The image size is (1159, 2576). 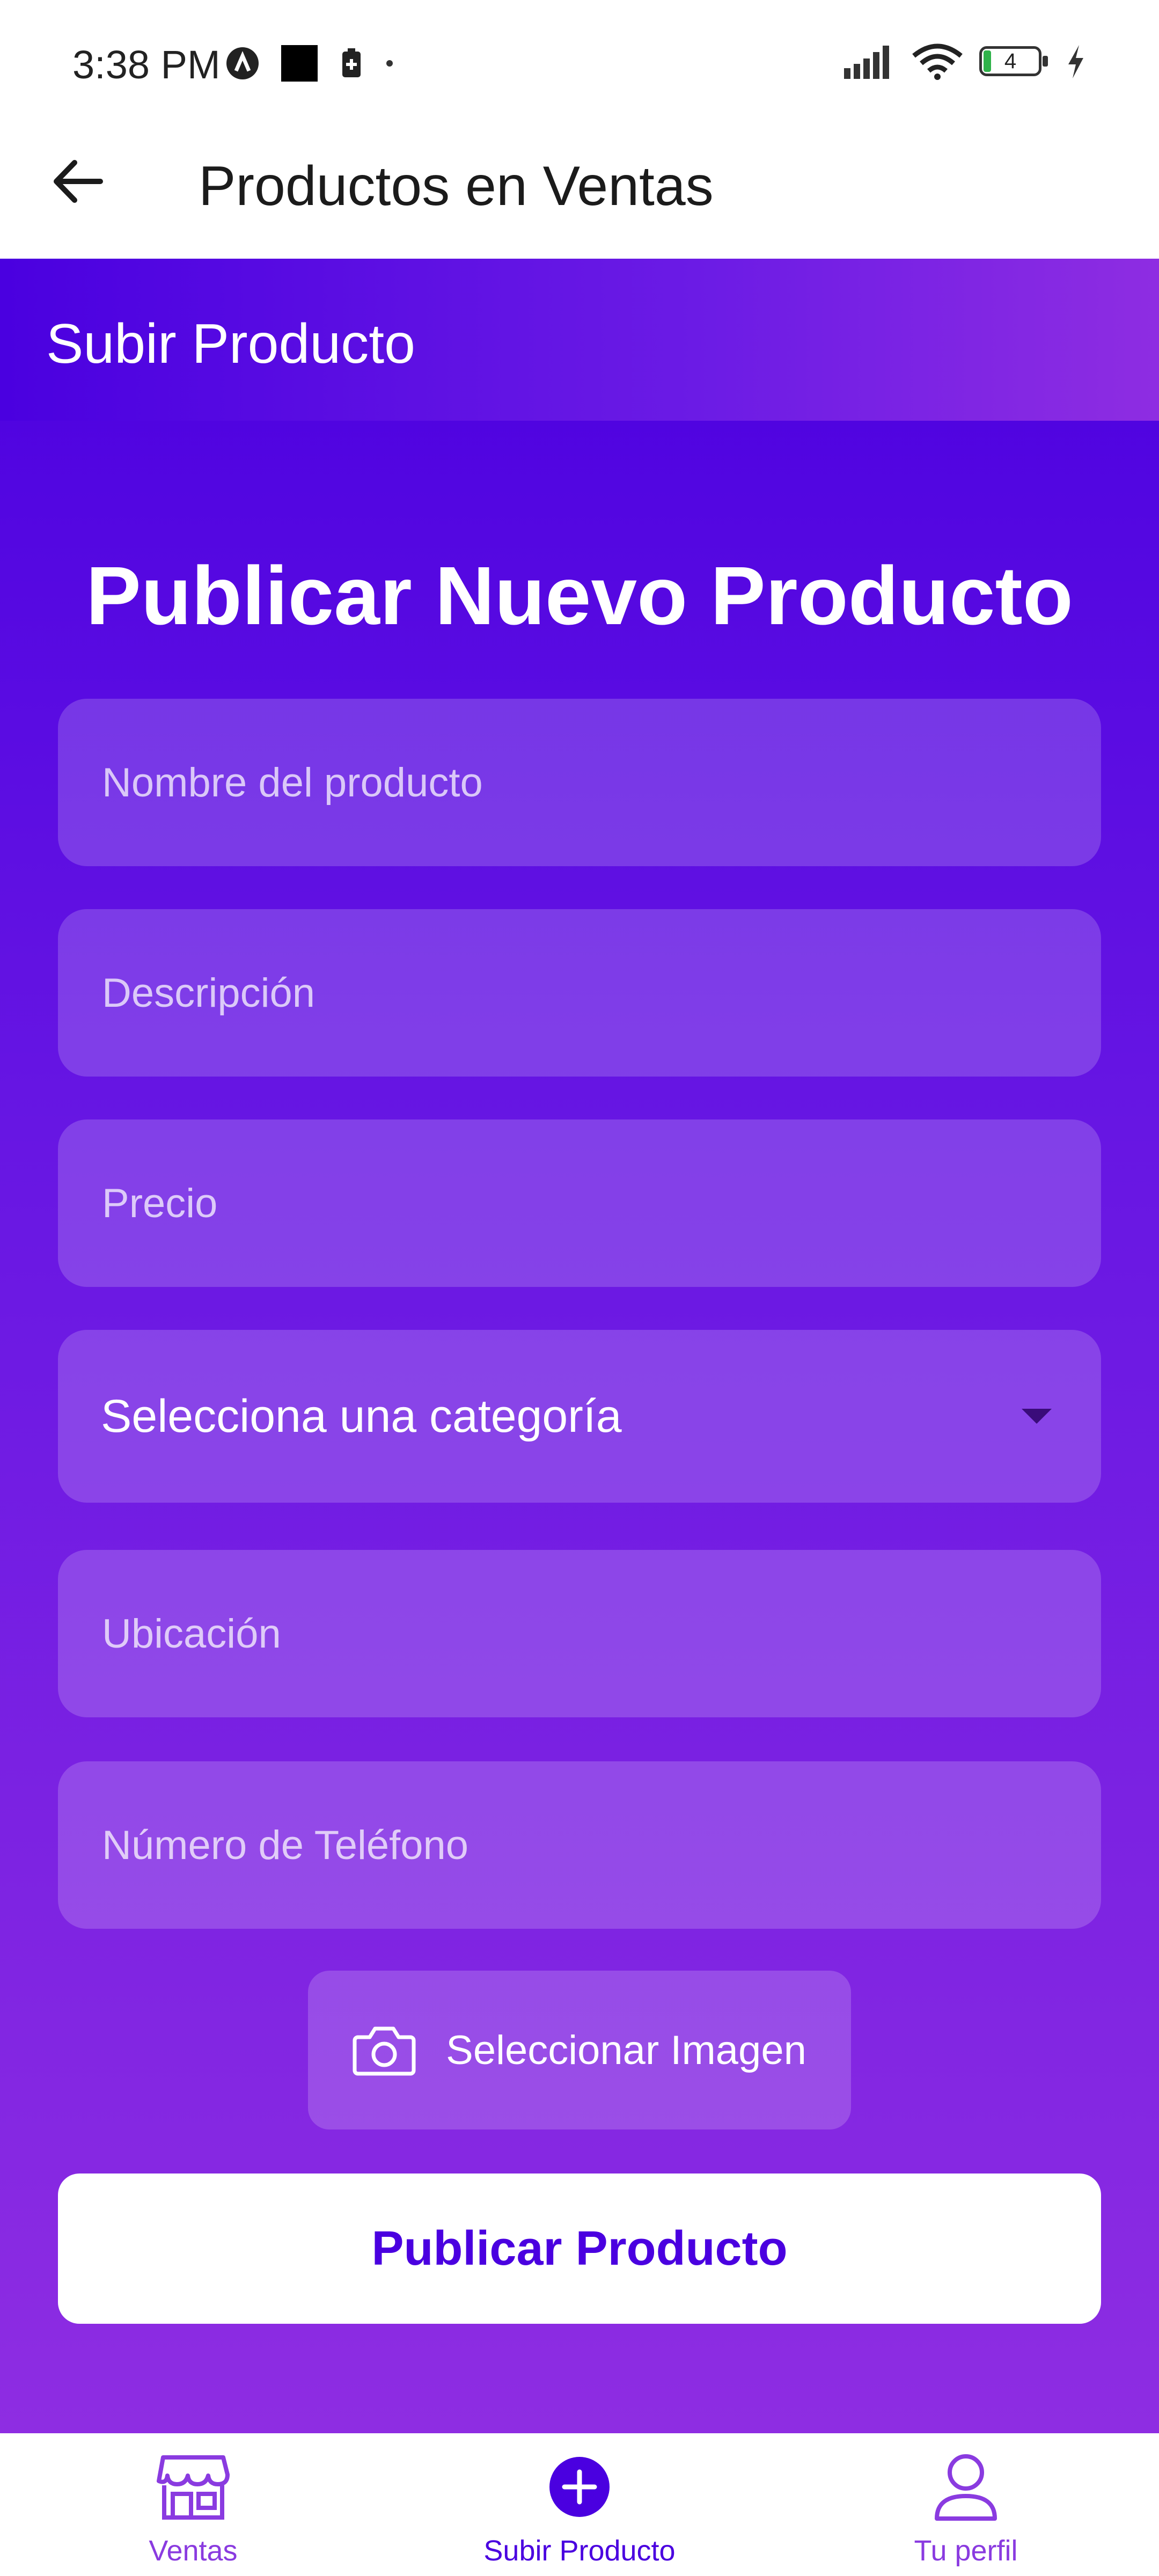 What do you see at coordinates (601, 993) in the screenshot?
I see `description-input` at bounding box center [601, 993].